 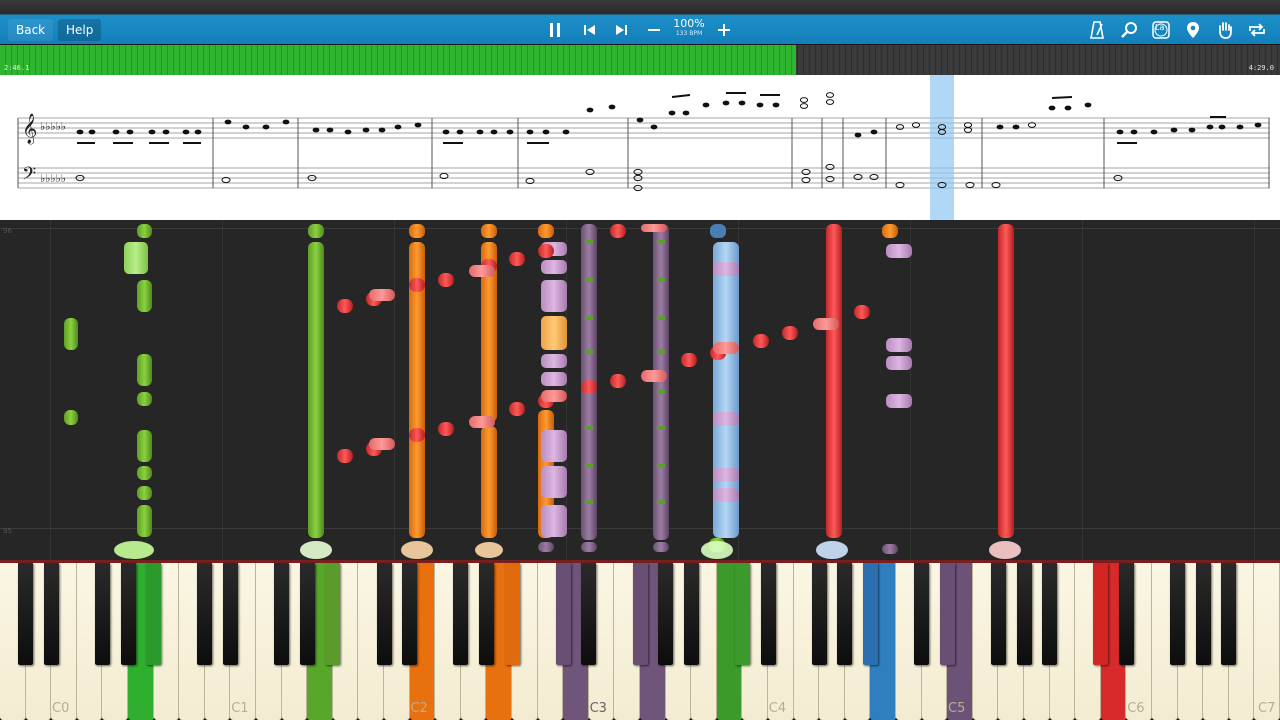 What do you see at coordinates (942, 147) in the screenshot?
I see `sheet-playhead` at bounding box center [942, 147].